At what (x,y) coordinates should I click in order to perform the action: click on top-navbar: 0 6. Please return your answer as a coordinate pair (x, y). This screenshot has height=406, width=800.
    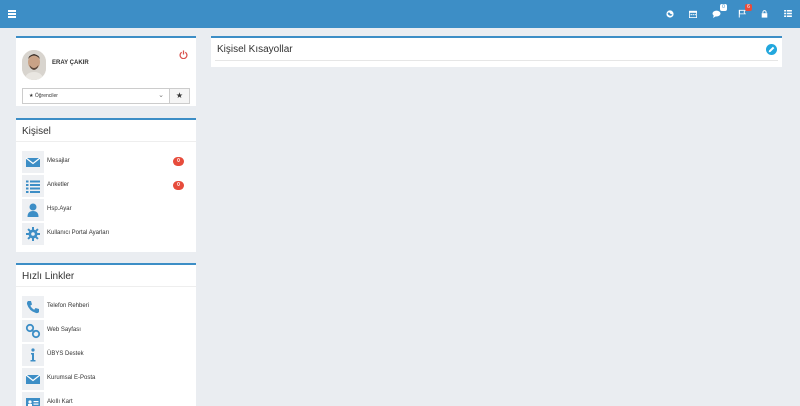
    Looking at the image, I should click on (400, 14).